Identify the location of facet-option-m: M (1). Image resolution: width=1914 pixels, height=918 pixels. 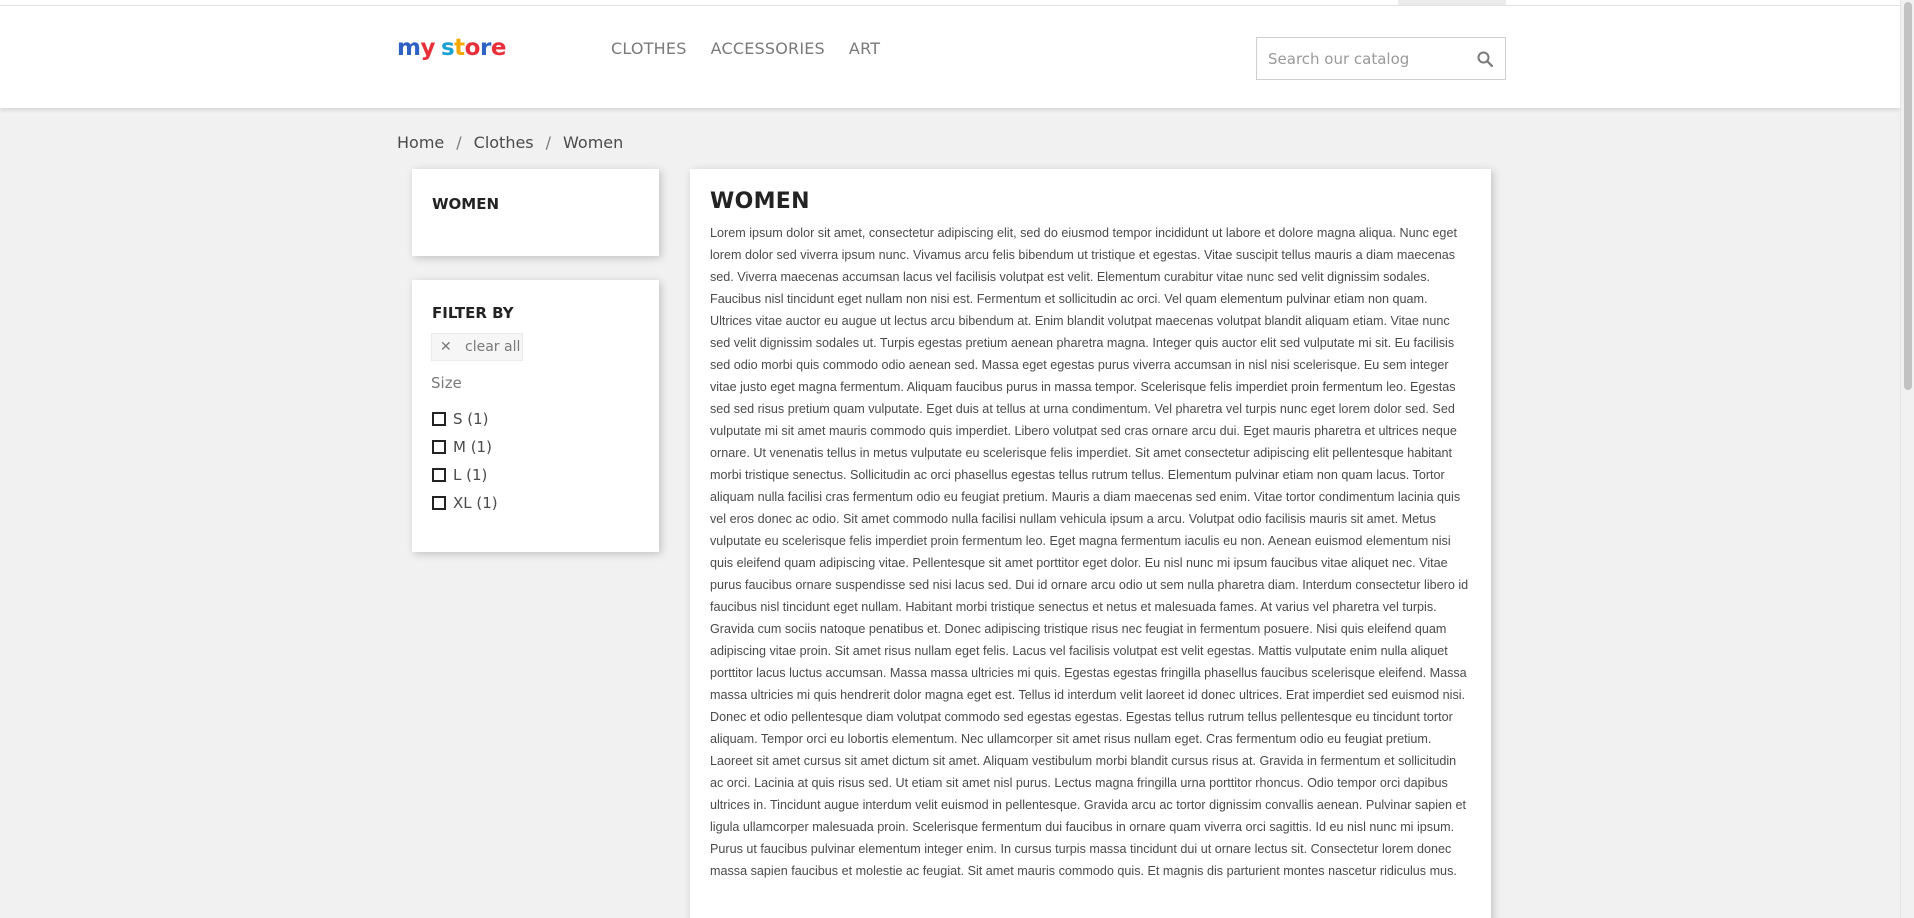
(465, 447).